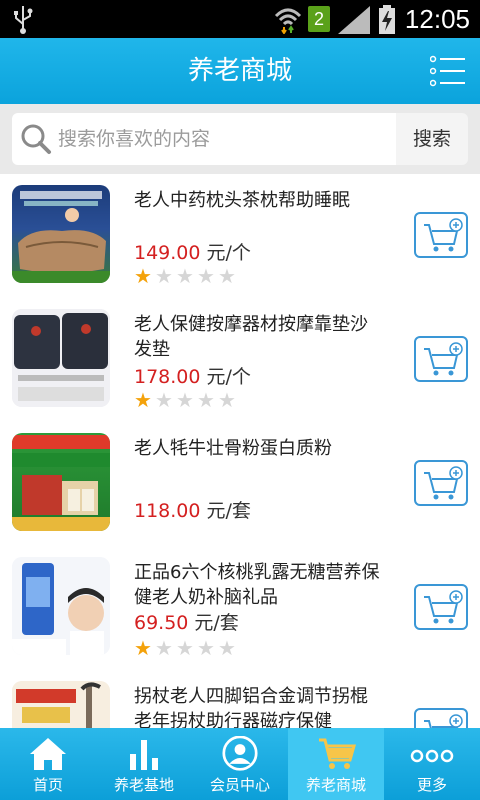  Describe the element at coordinates (259, 337) in the screenshot. I see `product-name: 老人保健按摩器材按摩靠垫沙发垫` at that location.